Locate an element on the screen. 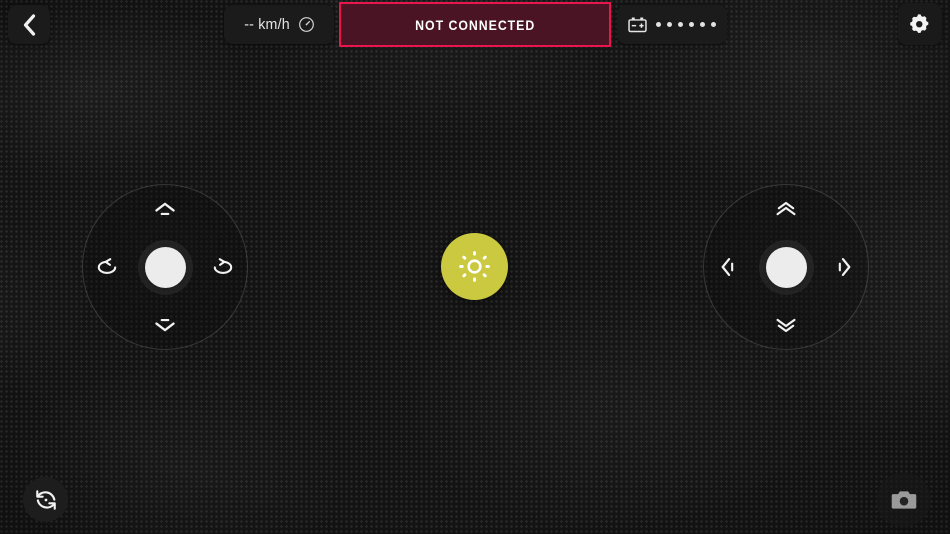  chevron-right-bar-icon is located at coordinates (844, 267).